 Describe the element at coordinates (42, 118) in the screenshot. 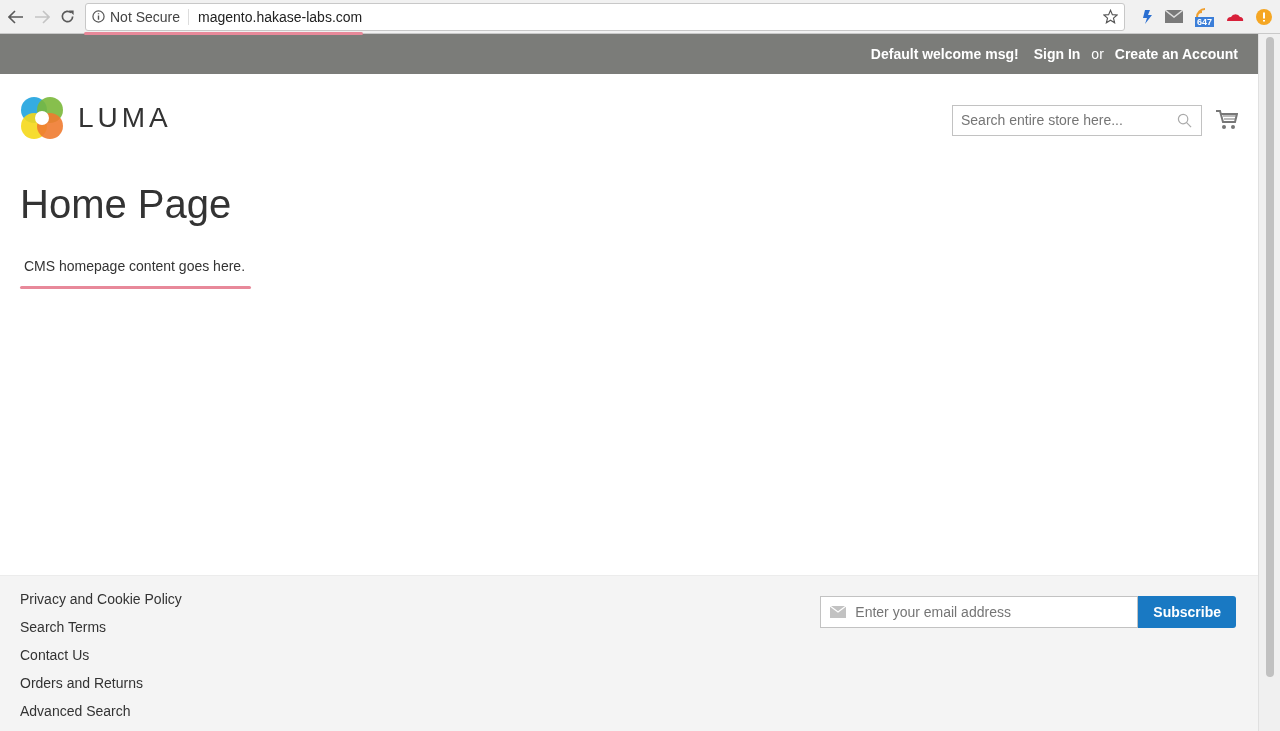

I see `logo-icon` at that location.